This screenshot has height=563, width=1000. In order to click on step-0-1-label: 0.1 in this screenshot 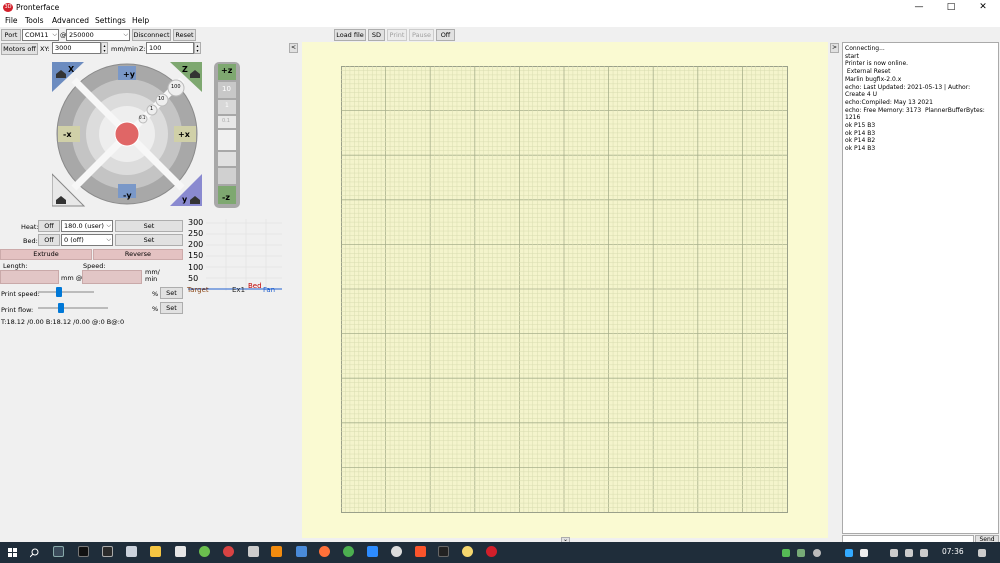, I will do `click(142, 117)`.